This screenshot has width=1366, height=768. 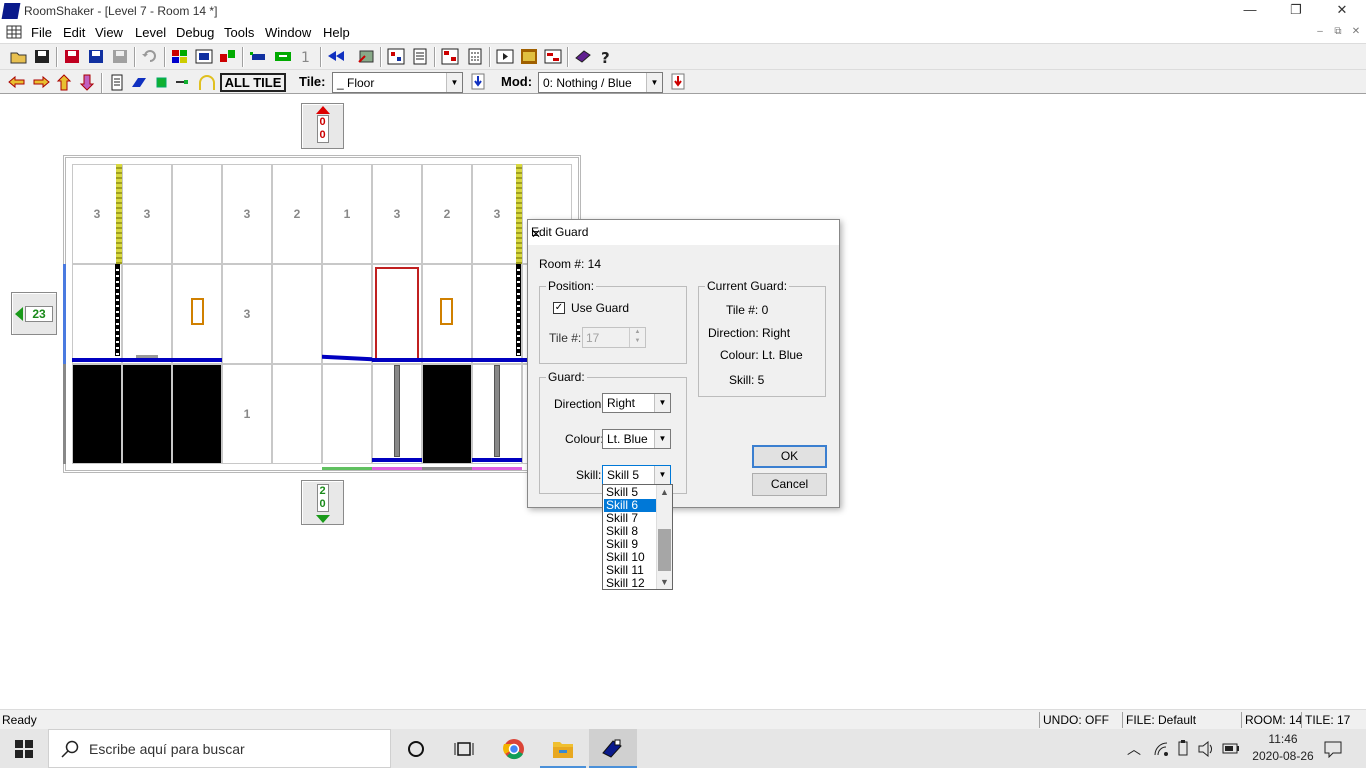 I want to click on scroll-down-icon: ▼, so click(x=664, y=582).